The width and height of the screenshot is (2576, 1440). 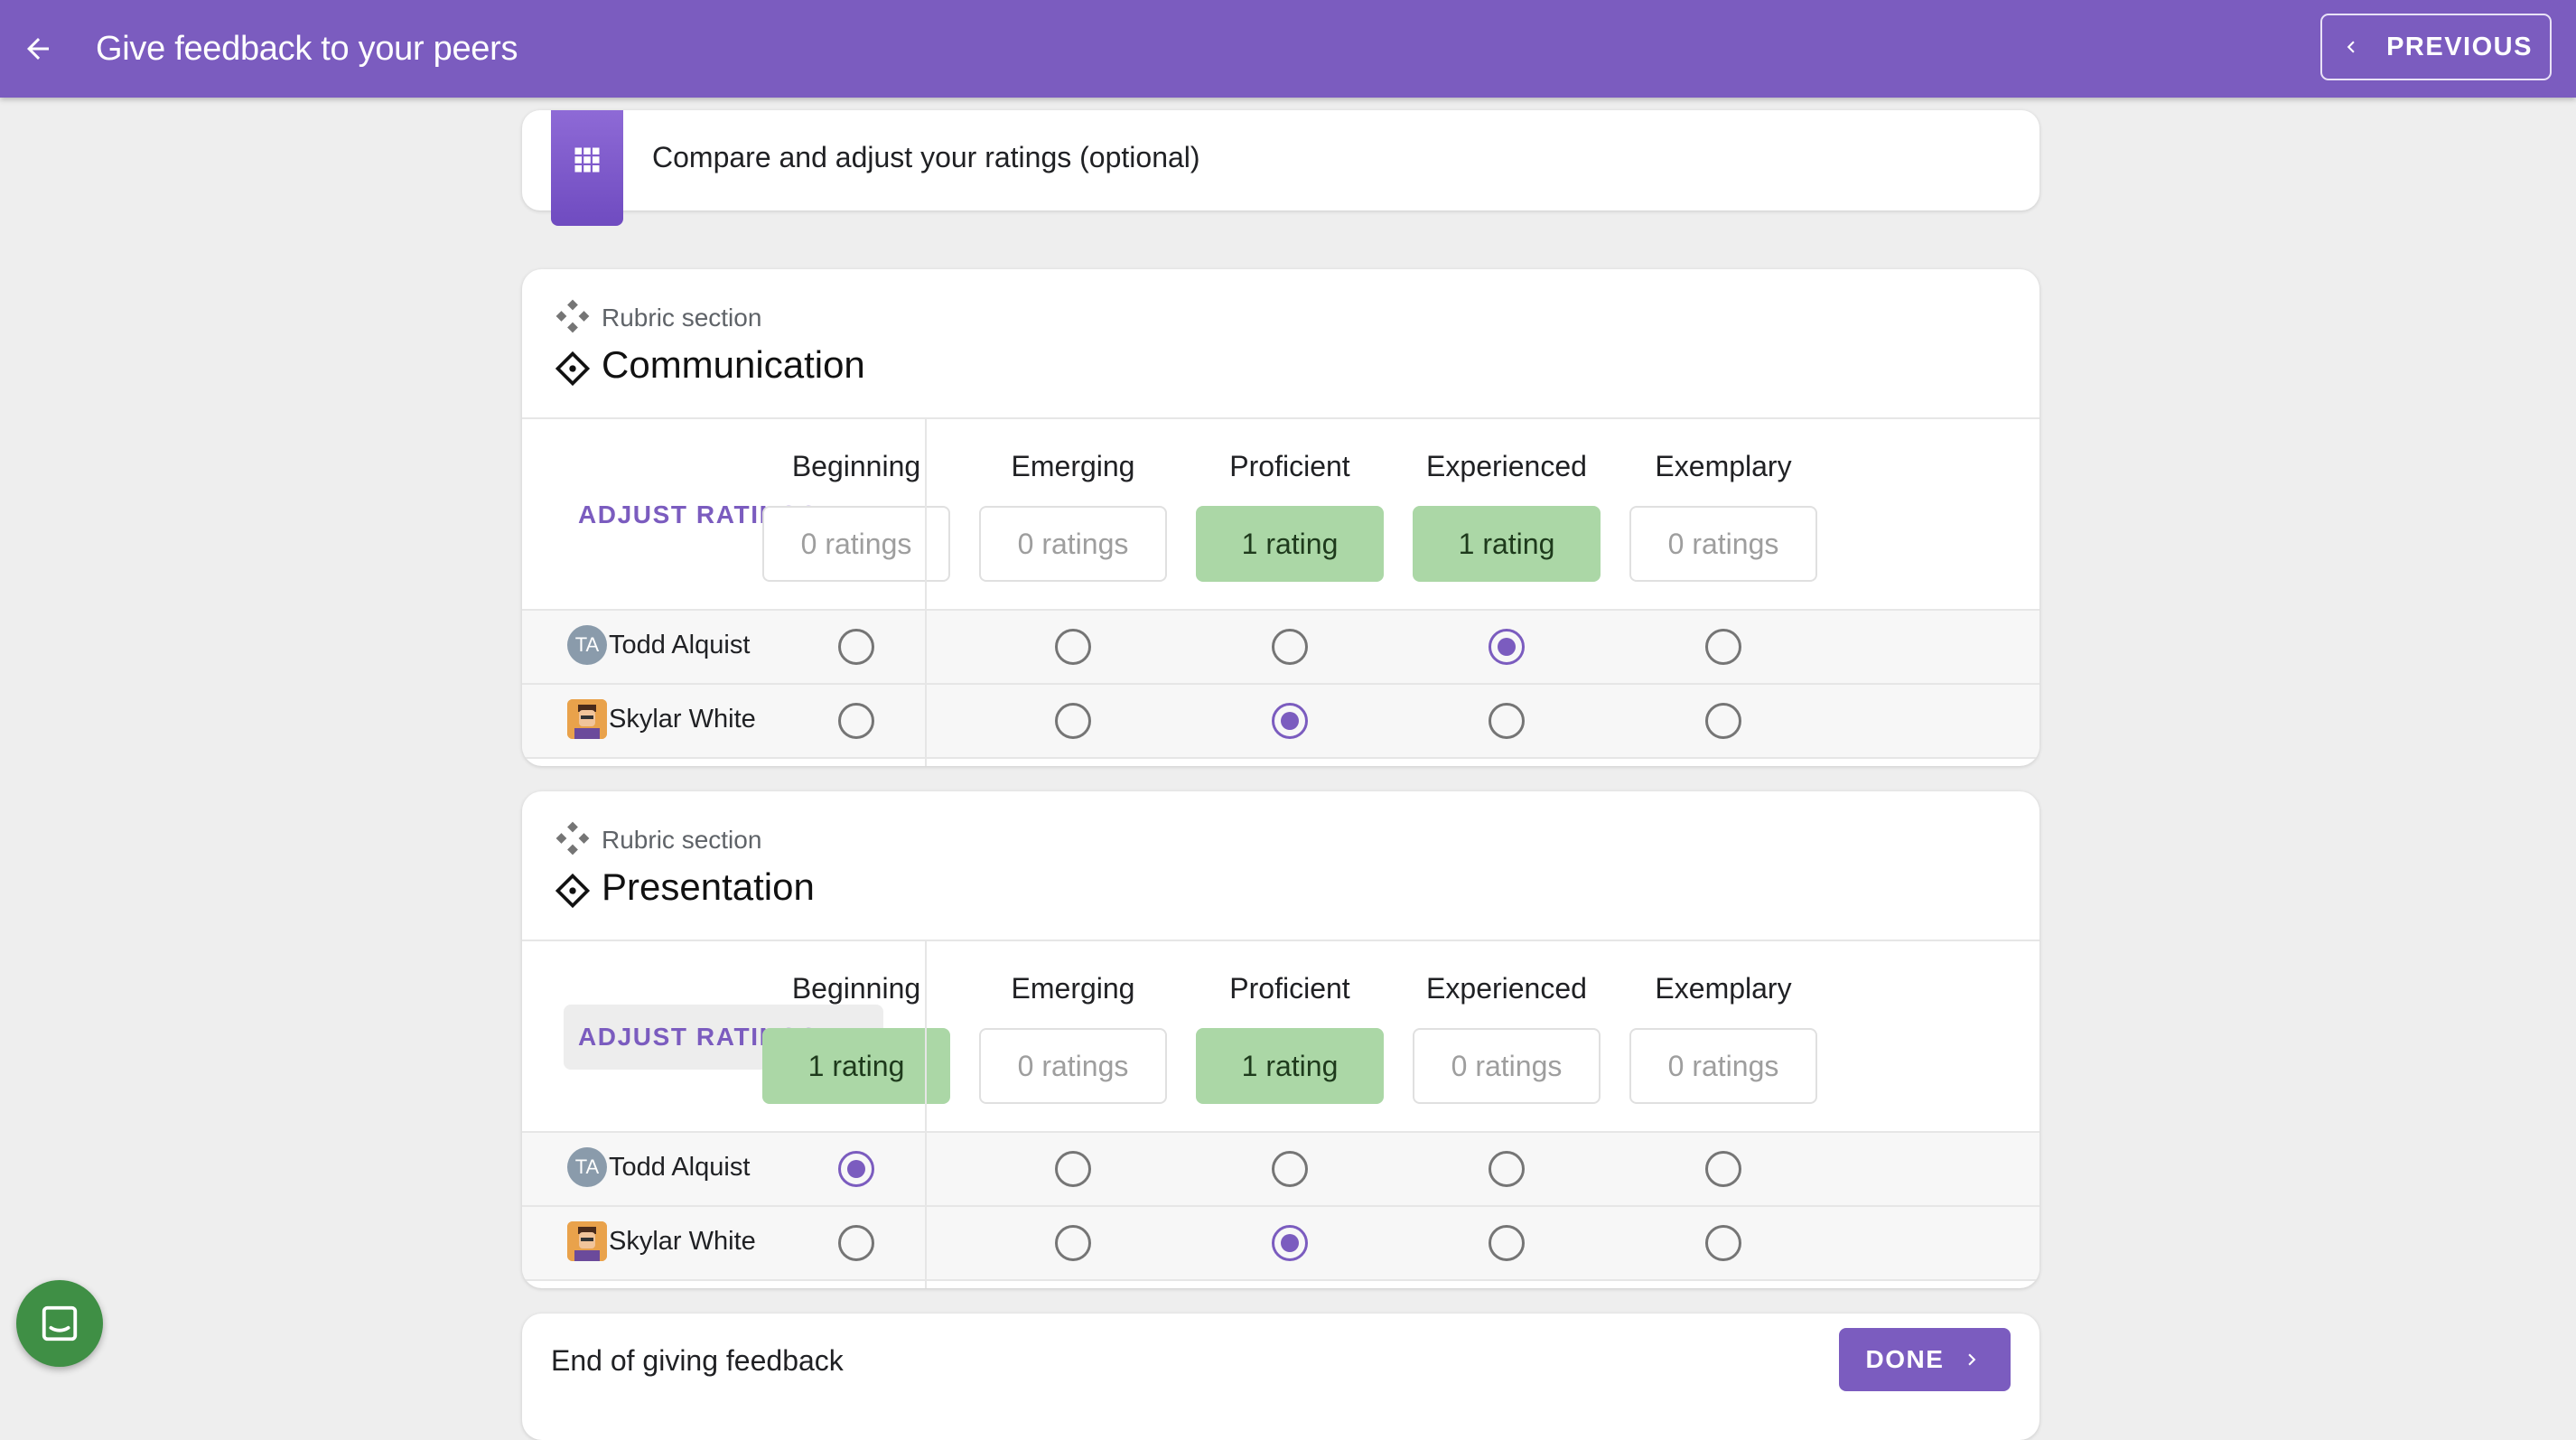 What do you see at coordinates (2351, 47) in the screenshot?
I see `chevron-left-icon` at bounding box center [2351, 47].